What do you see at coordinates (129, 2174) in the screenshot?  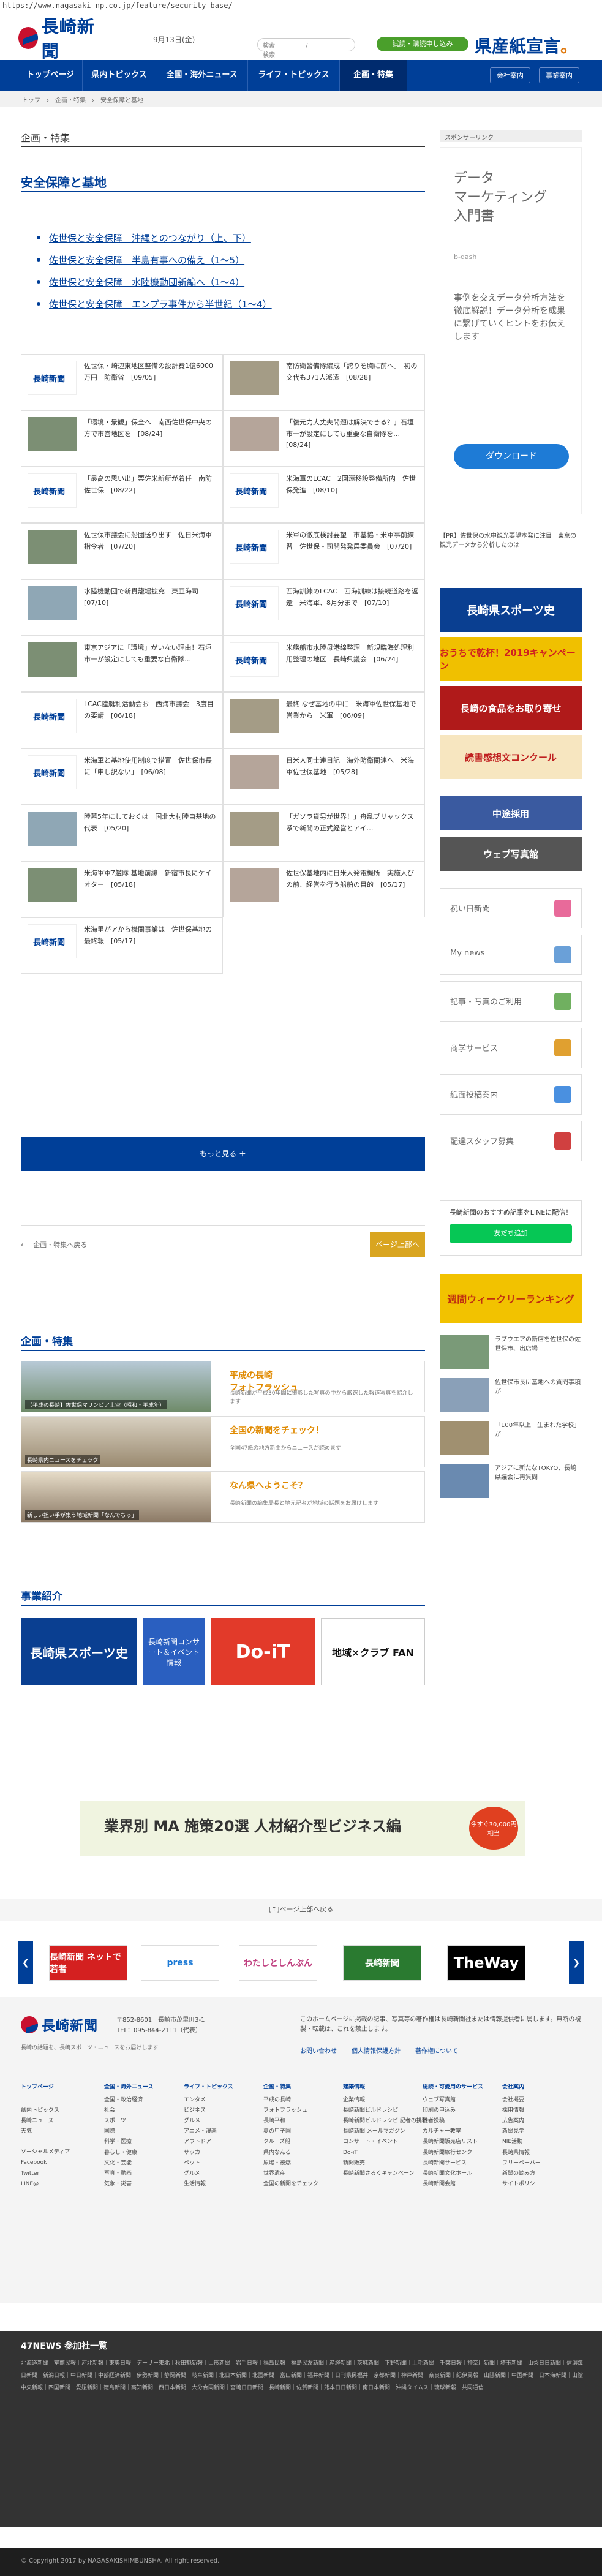 I see `footer-link: 写真・動画` at bounding box center [129, 2174].